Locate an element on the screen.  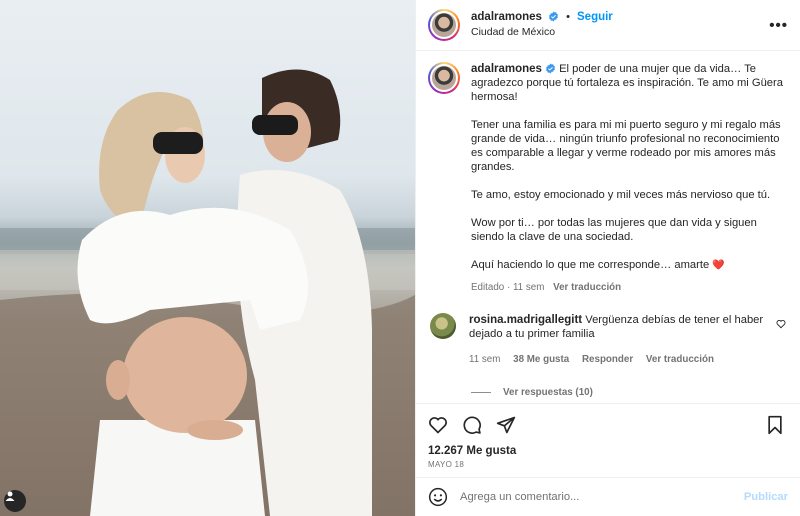
comment-like-icon is located at coordinates (781, 324).